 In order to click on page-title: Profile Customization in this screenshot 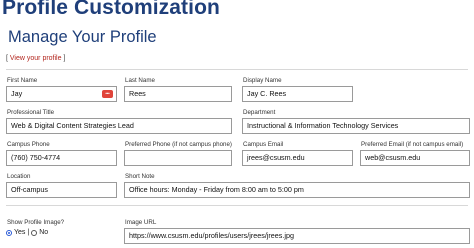, I will do `click(111, 9)`.